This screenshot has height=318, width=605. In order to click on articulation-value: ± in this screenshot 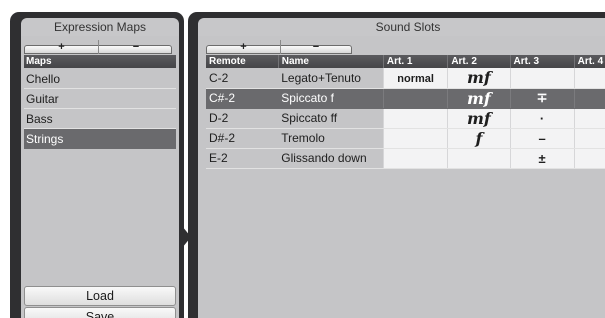, I will do `click(542, 158)`.